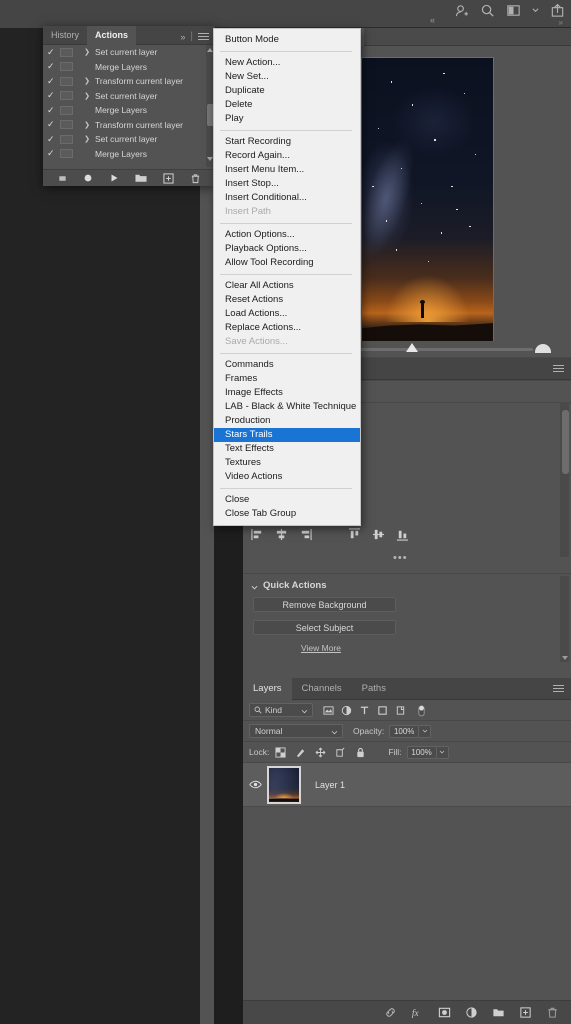 The image size is (571, 1024). I want to click on properties-slider-track, so click(445, 349).